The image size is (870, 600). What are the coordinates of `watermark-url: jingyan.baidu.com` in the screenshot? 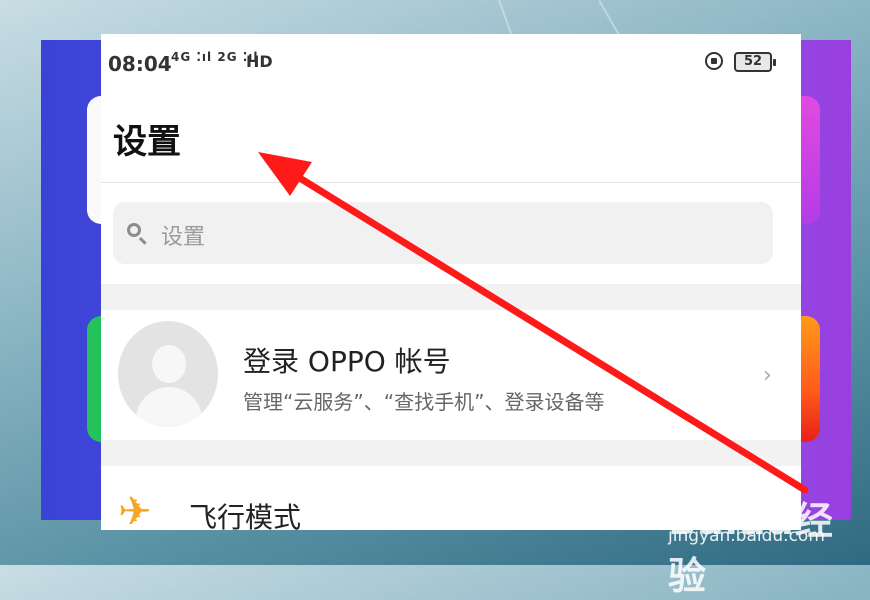 It's located at (746, 536).